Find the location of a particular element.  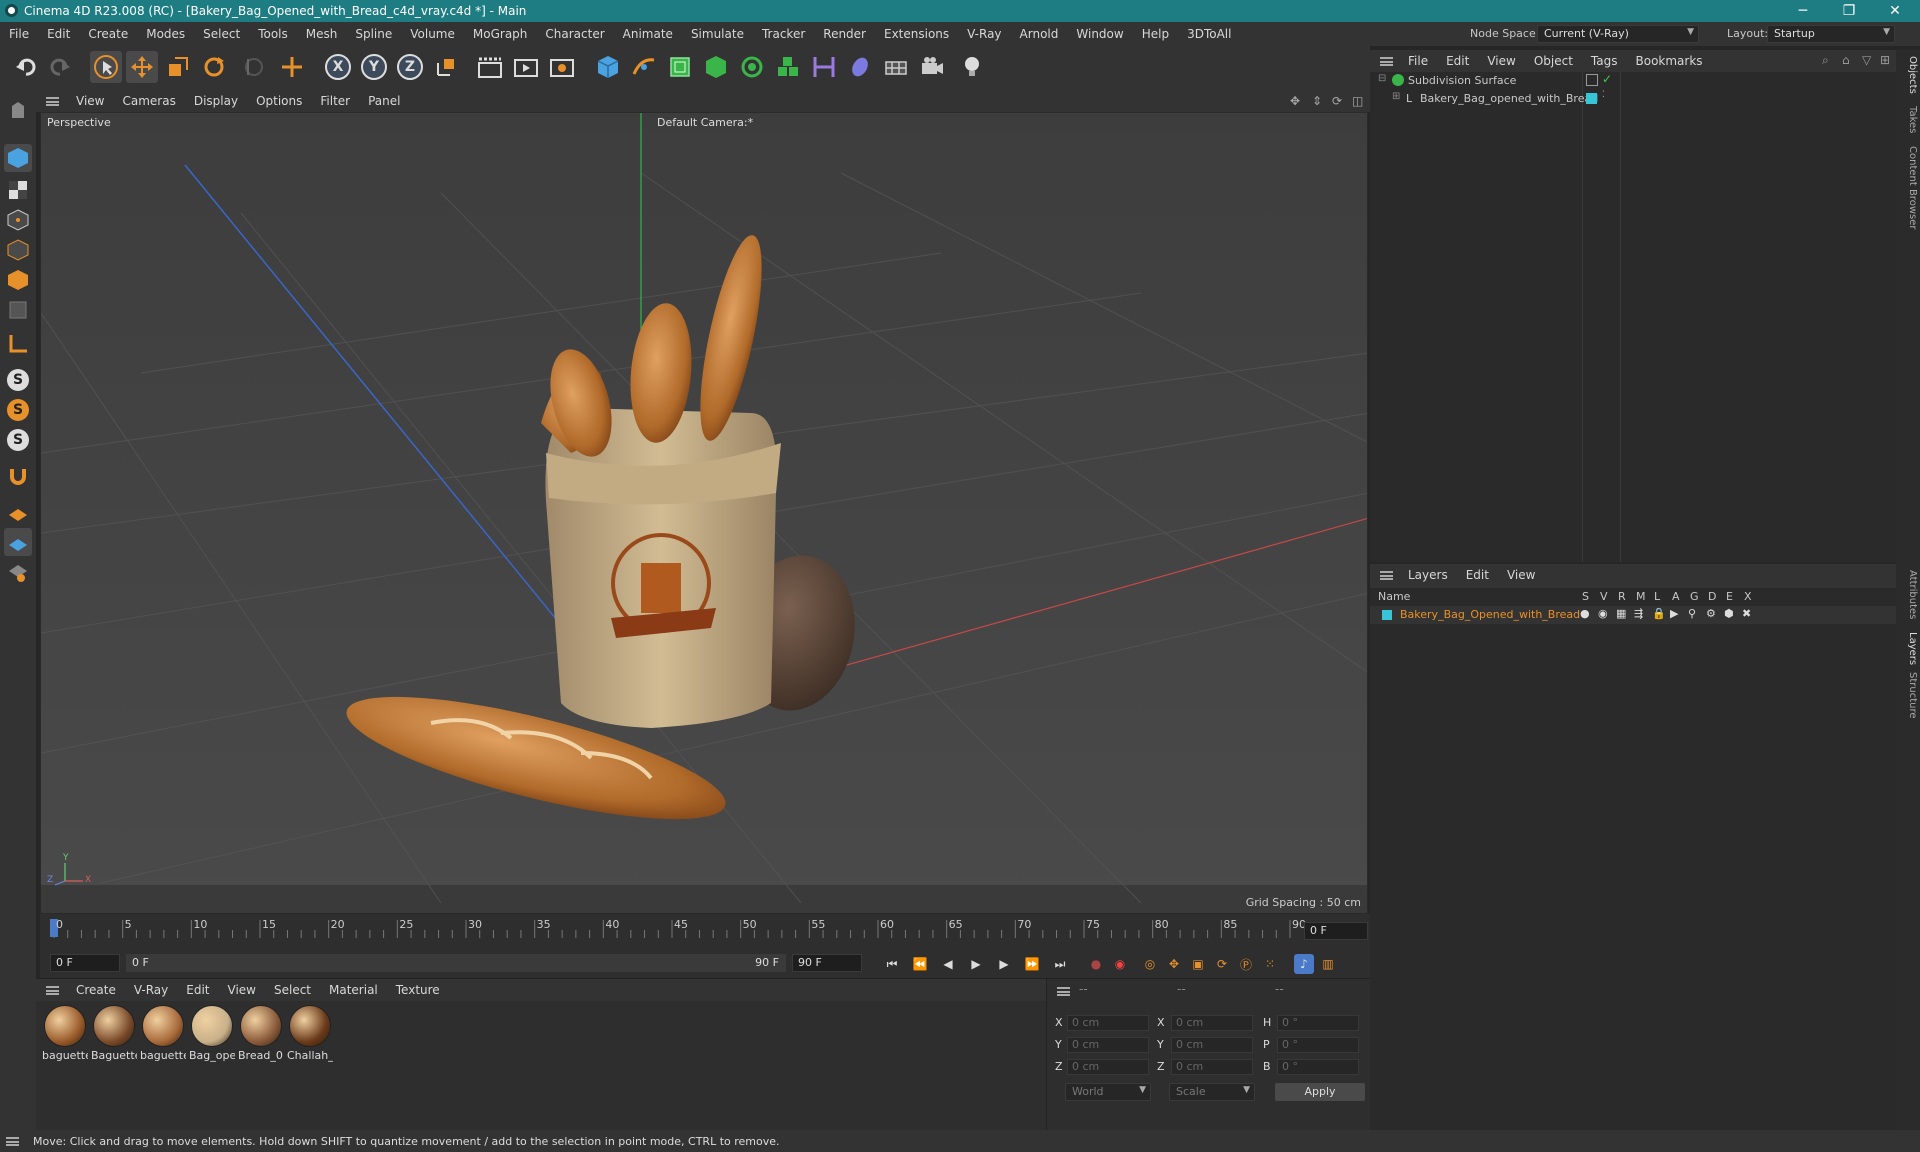

object-menu-object: Object is located at coordinates (1553, 61).